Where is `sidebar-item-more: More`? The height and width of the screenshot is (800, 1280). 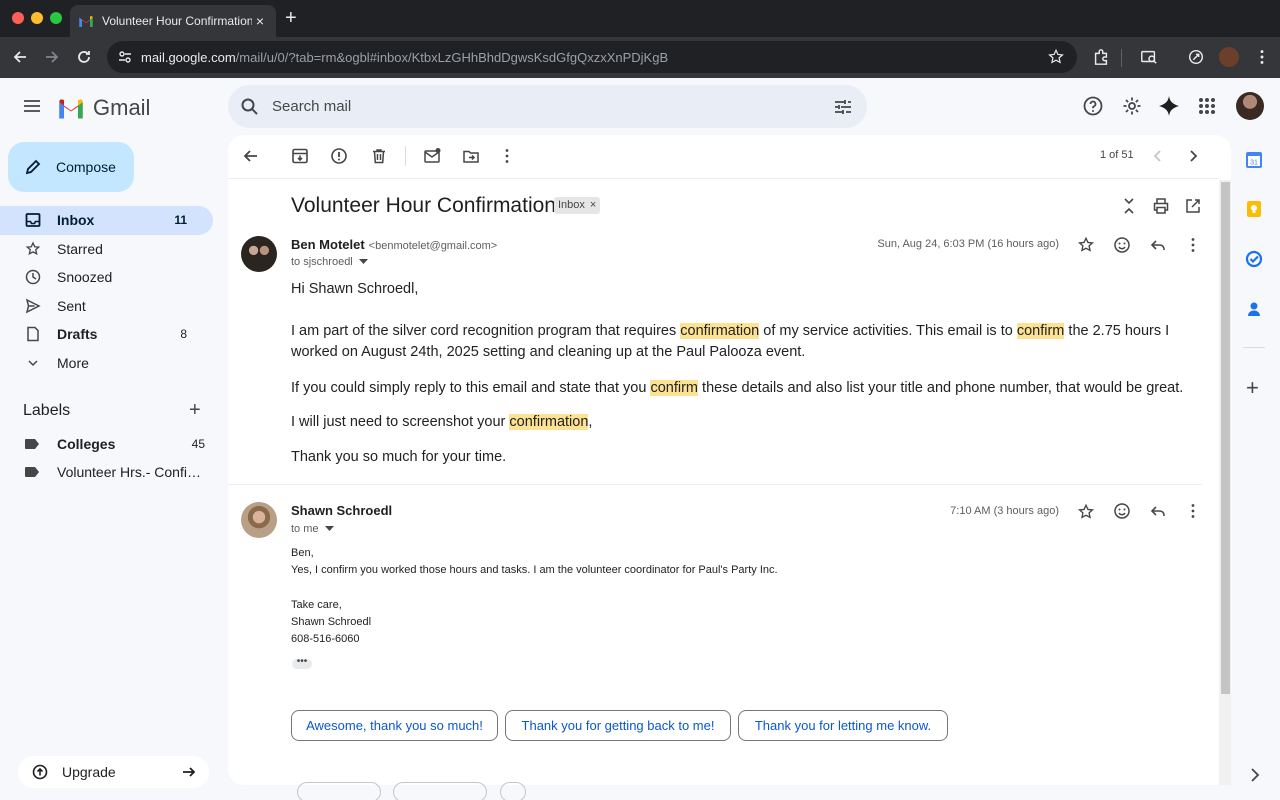
sidebar-item-more: More is located at coordinates (106, 363).